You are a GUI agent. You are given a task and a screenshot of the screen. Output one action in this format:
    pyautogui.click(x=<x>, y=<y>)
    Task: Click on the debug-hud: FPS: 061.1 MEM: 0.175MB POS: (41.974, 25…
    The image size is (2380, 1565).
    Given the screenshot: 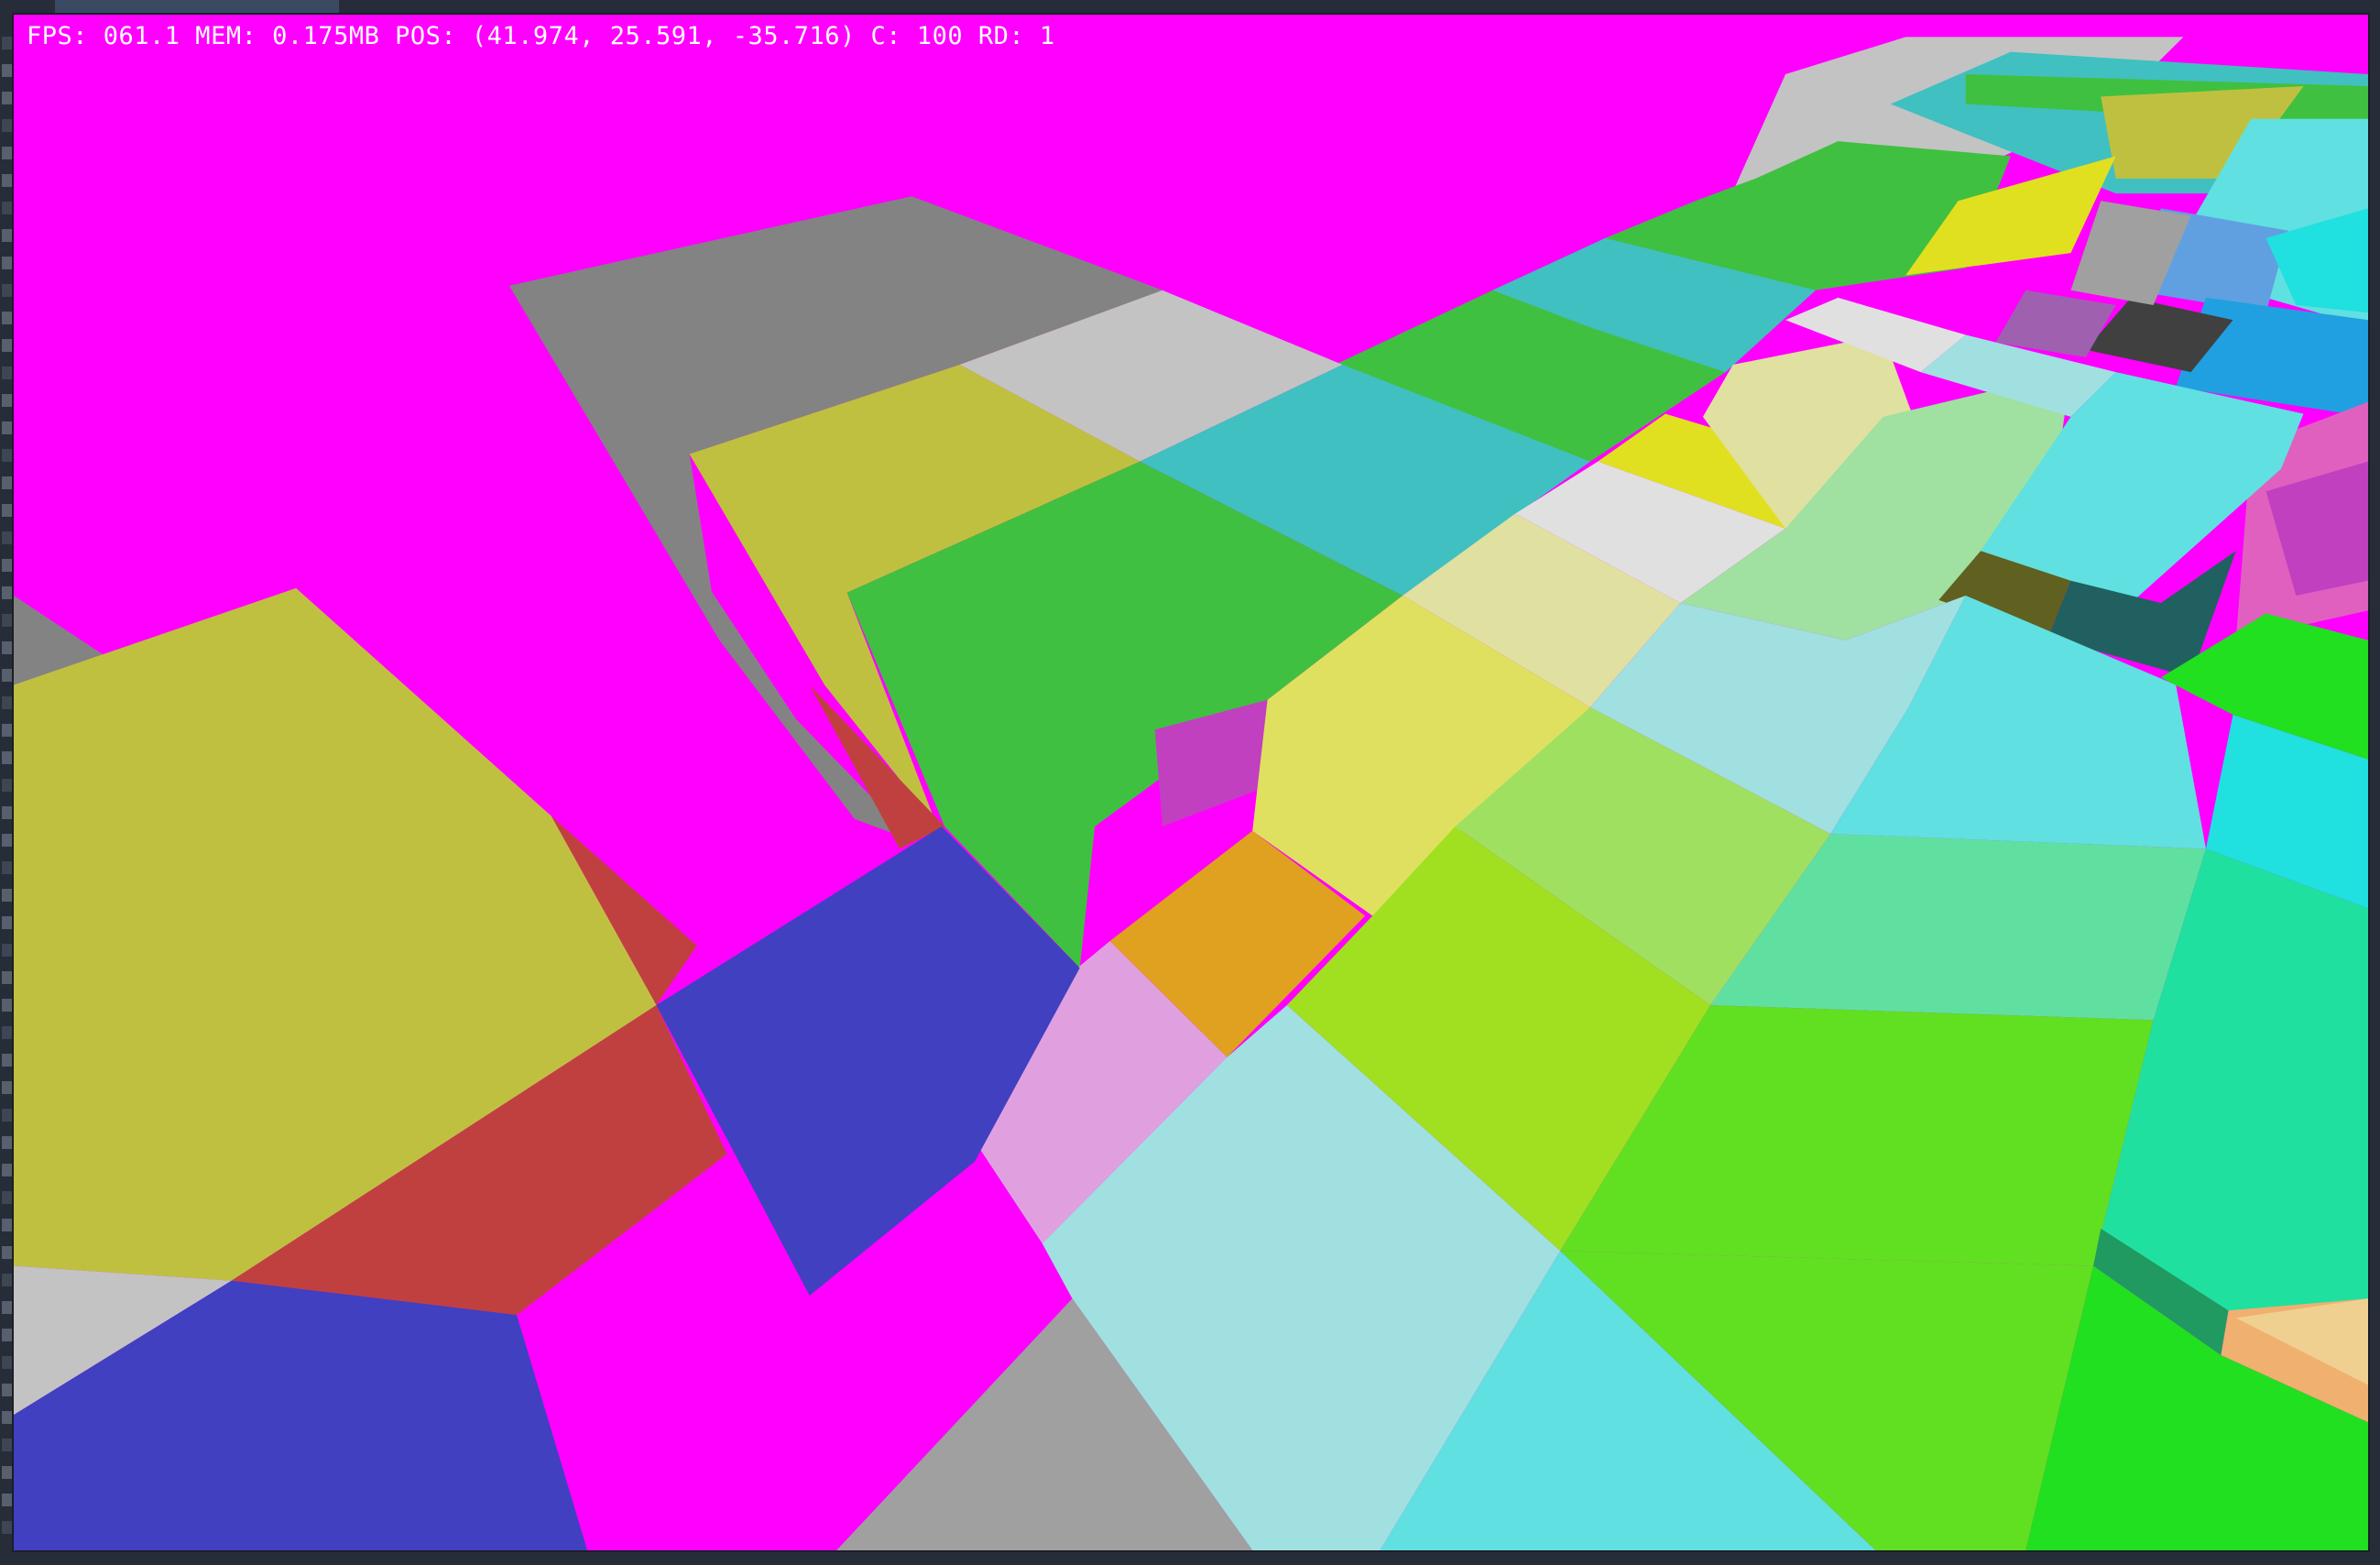 What is the action you would take?
    pyautogui.click(x=541, y=36)
    